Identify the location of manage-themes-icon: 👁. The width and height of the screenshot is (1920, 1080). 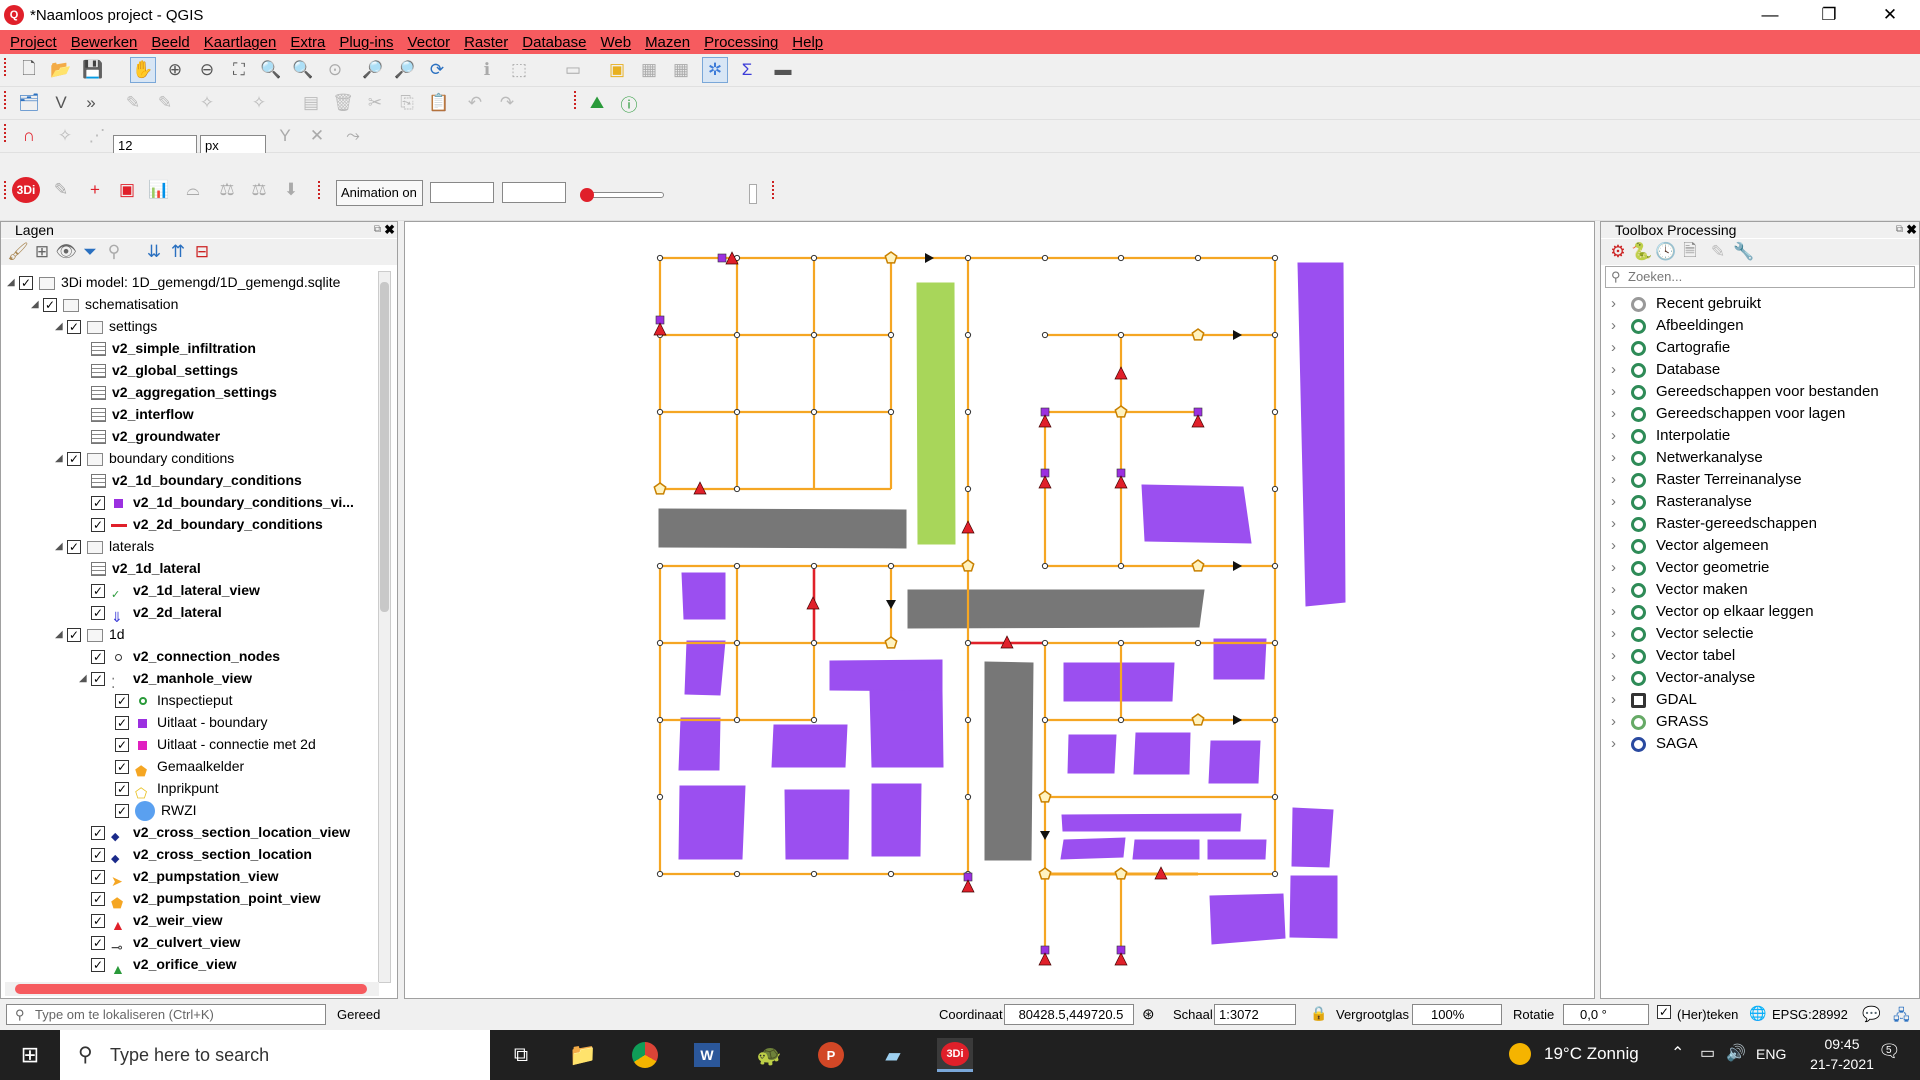
(66, 252).